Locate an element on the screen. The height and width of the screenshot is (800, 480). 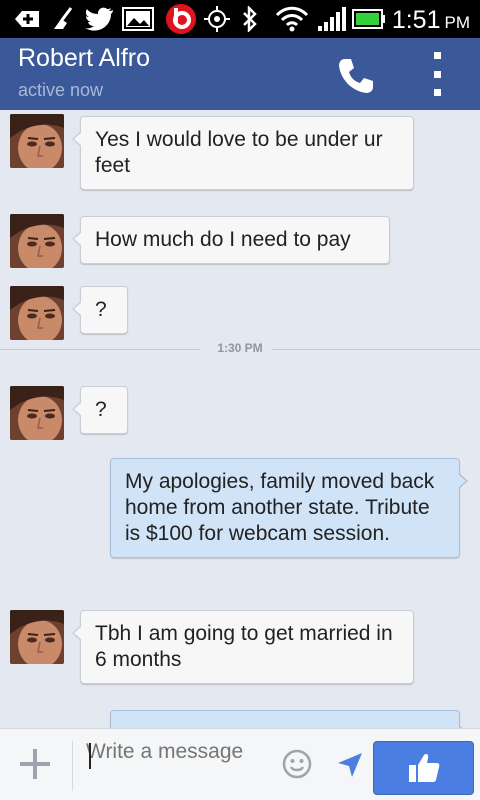
thumbs-up-icon is located at coordinates (423, 768).